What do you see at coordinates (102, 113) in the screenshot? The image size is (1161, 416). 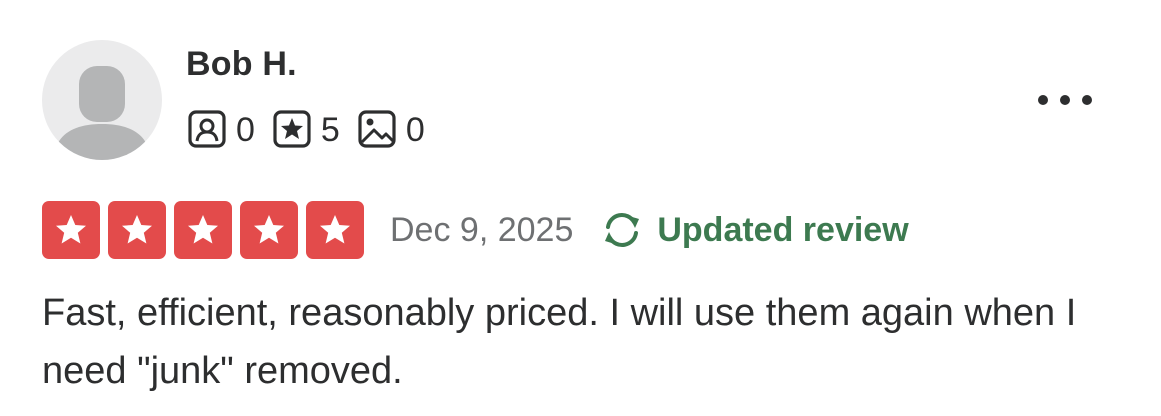 I see `user-silhouette-icon` at bounding box center [102, 113].